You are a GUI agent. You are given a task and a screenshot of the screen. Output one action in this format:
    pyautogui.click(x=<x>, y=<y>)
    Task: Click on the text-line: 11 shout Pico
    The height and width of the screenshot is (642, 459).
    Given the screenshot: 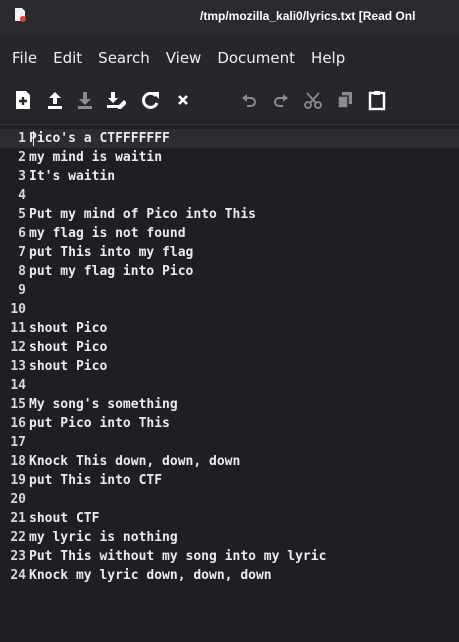 What is the action you would take?
    pyautogui.click(x=229, y=328)
    